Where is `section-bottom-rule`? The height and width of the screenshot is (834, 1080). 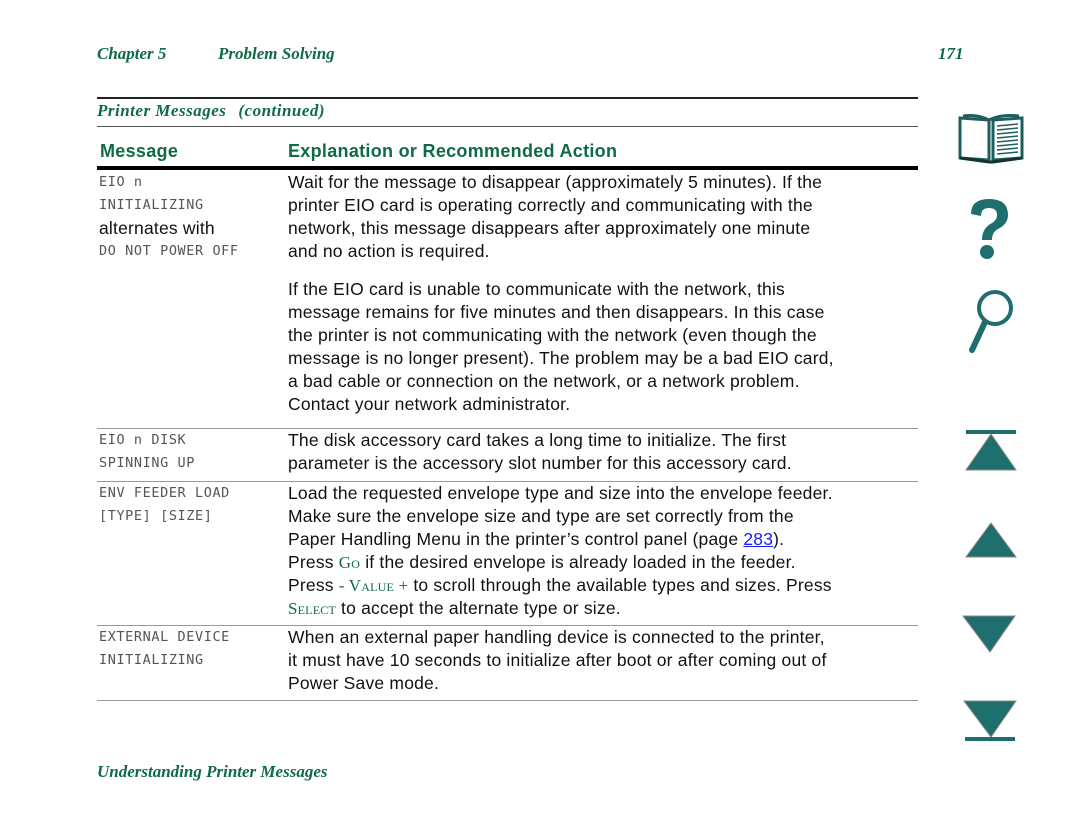 section-bottom-rule is located at coordinates (507, 126).